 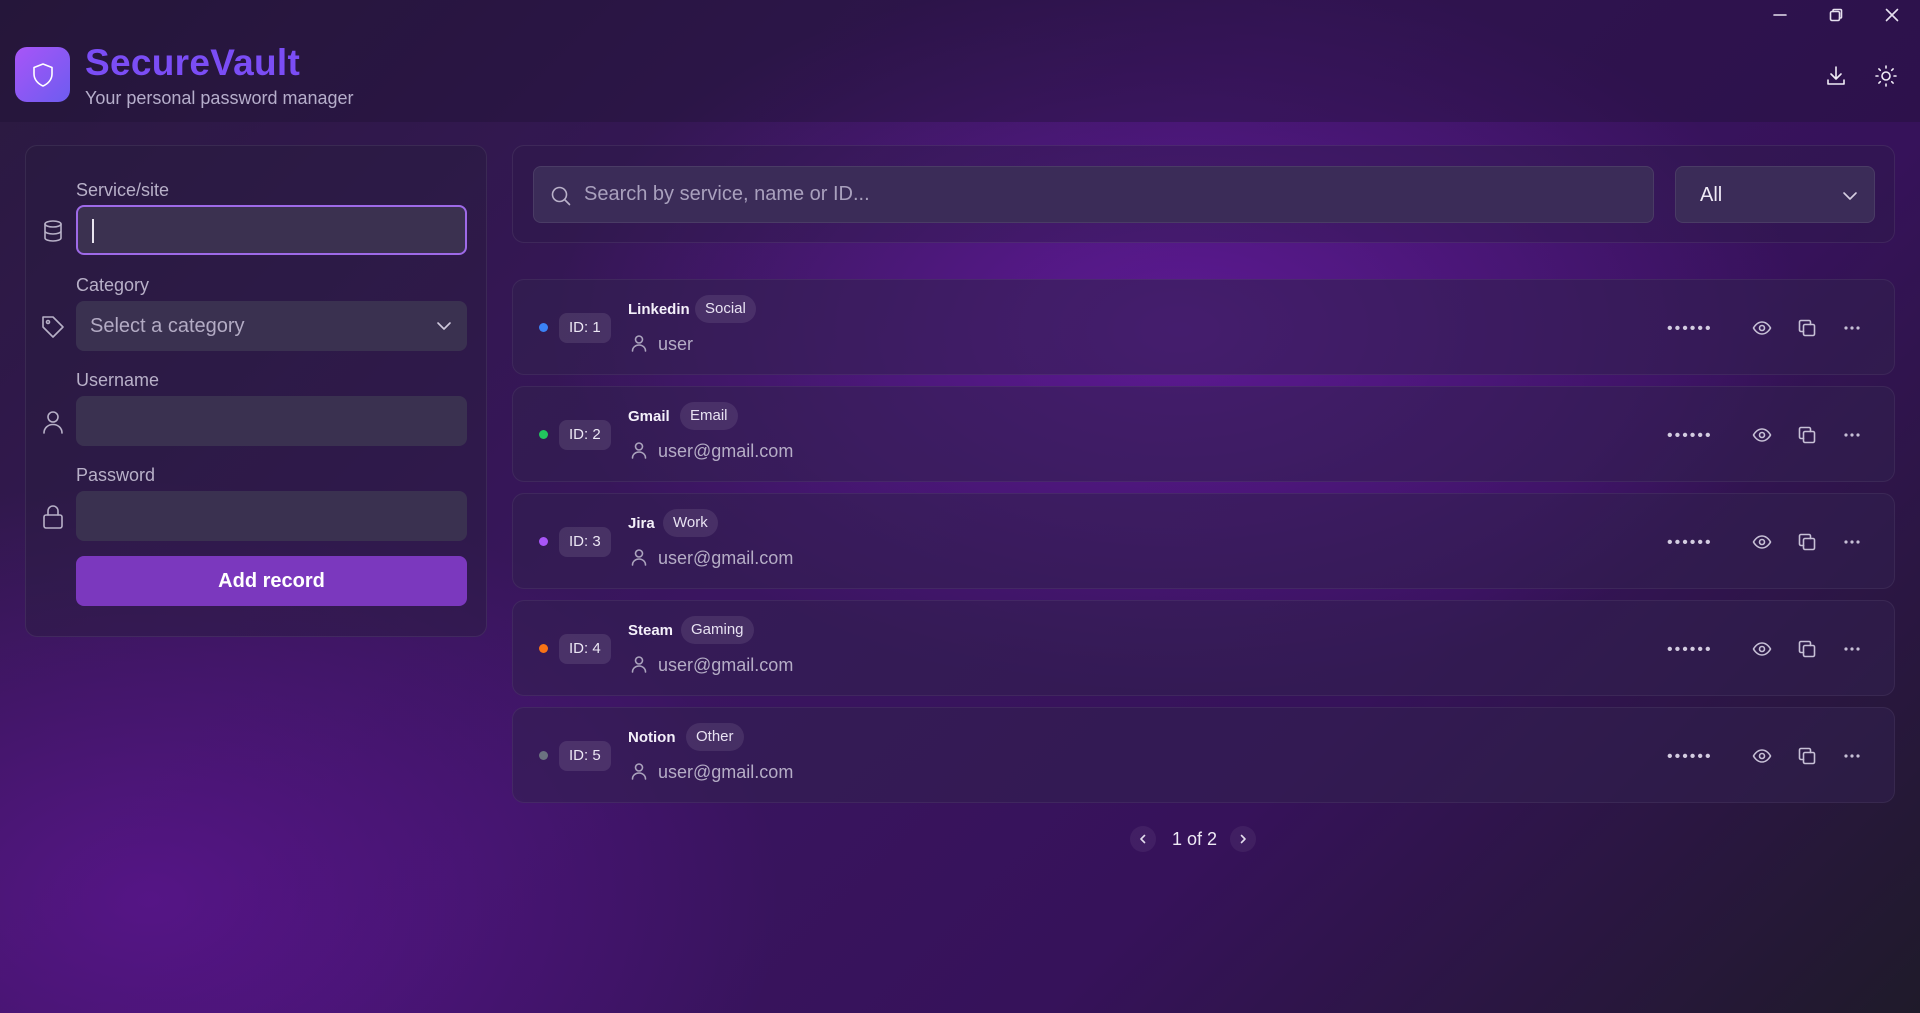 I want to click on record-username: user, so click(x=676, y=344).